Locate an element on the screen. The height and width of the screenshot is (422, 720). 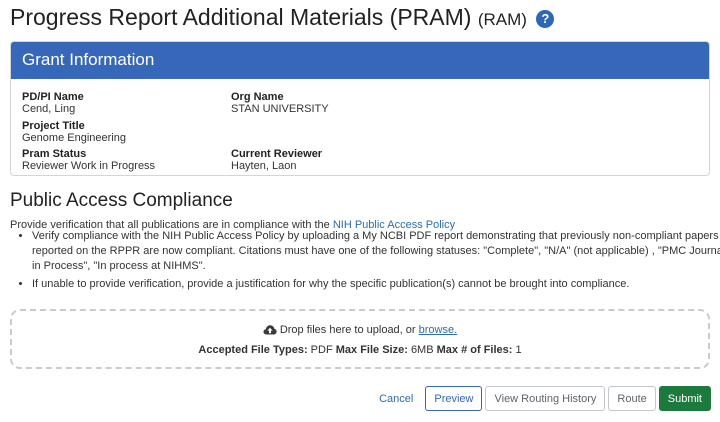
current-reviewer-label: Current Reviewer is located at coordinates (277, 154).